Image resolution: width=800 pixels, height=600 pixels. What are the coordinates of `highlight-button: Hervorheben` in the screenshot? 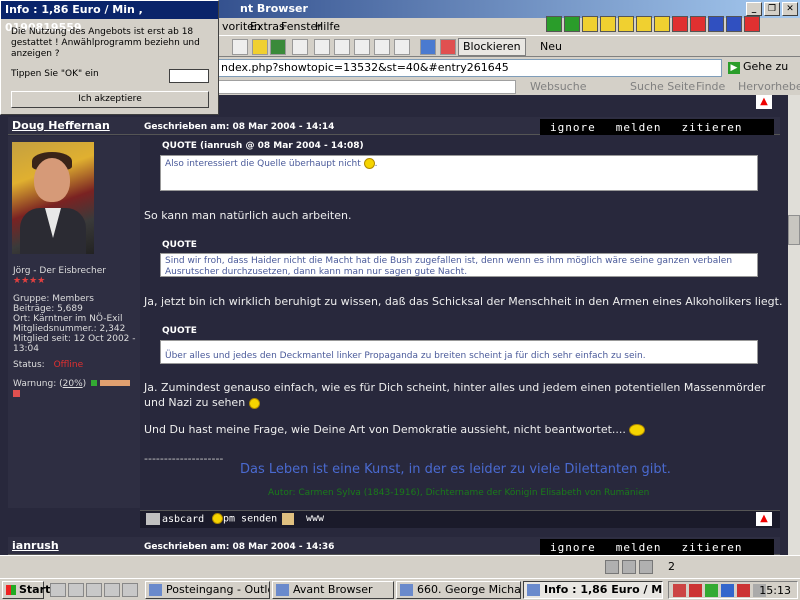 It's located at (769, 86).